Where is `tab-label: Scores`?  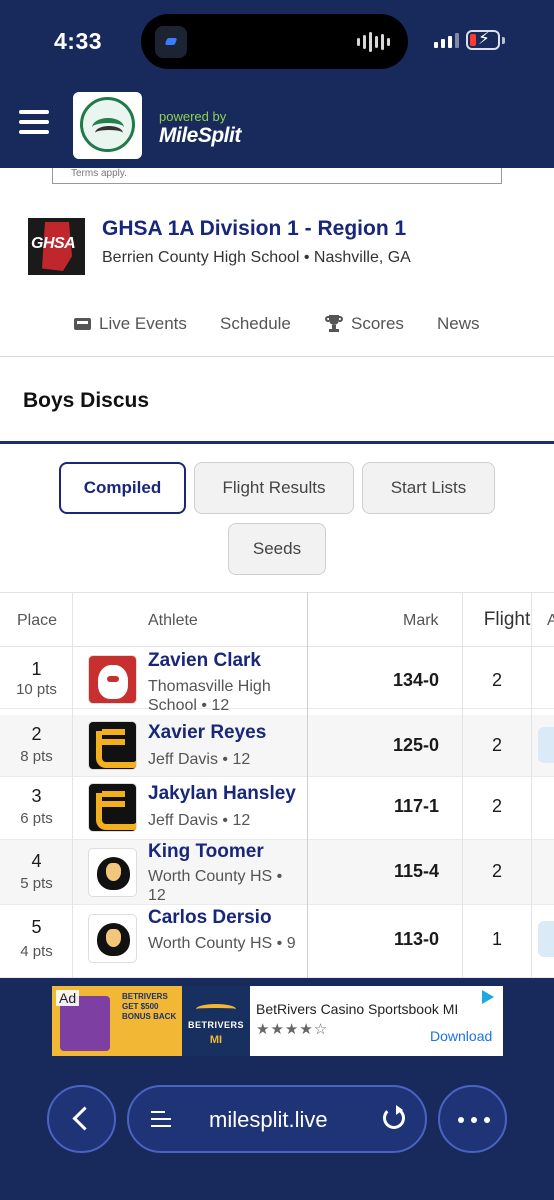 tab-label: Scores is located at coordinates (377, 323).